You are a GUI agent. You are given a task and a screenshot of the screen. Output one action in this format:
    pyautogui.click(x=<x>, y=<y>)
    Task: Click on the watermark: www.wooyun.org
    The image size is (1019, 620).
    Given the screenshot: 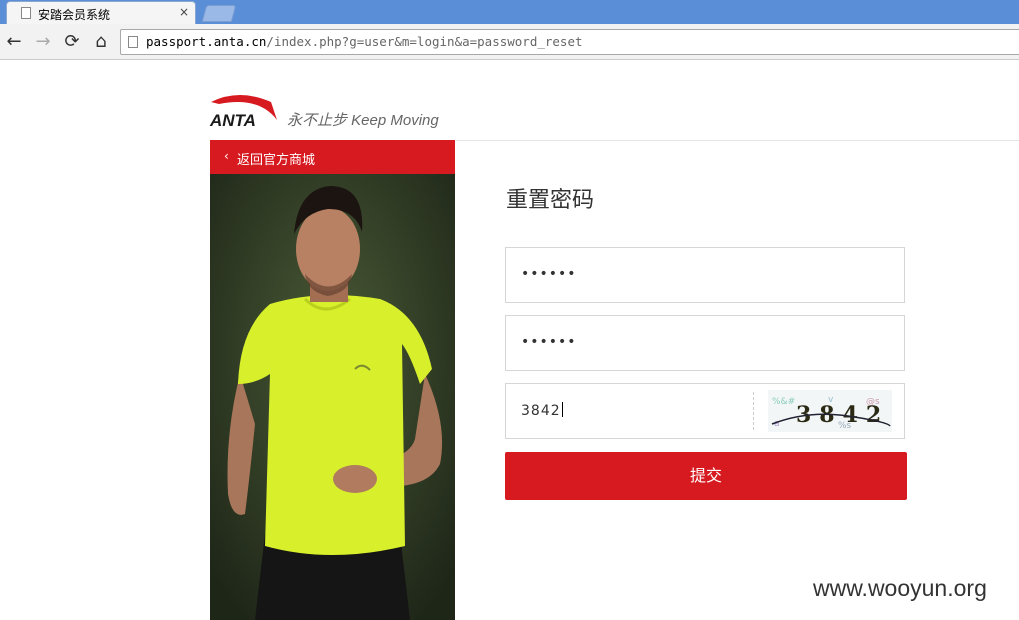 What is the action you would take?
    pyautogui.click(x=900, y=588)
    